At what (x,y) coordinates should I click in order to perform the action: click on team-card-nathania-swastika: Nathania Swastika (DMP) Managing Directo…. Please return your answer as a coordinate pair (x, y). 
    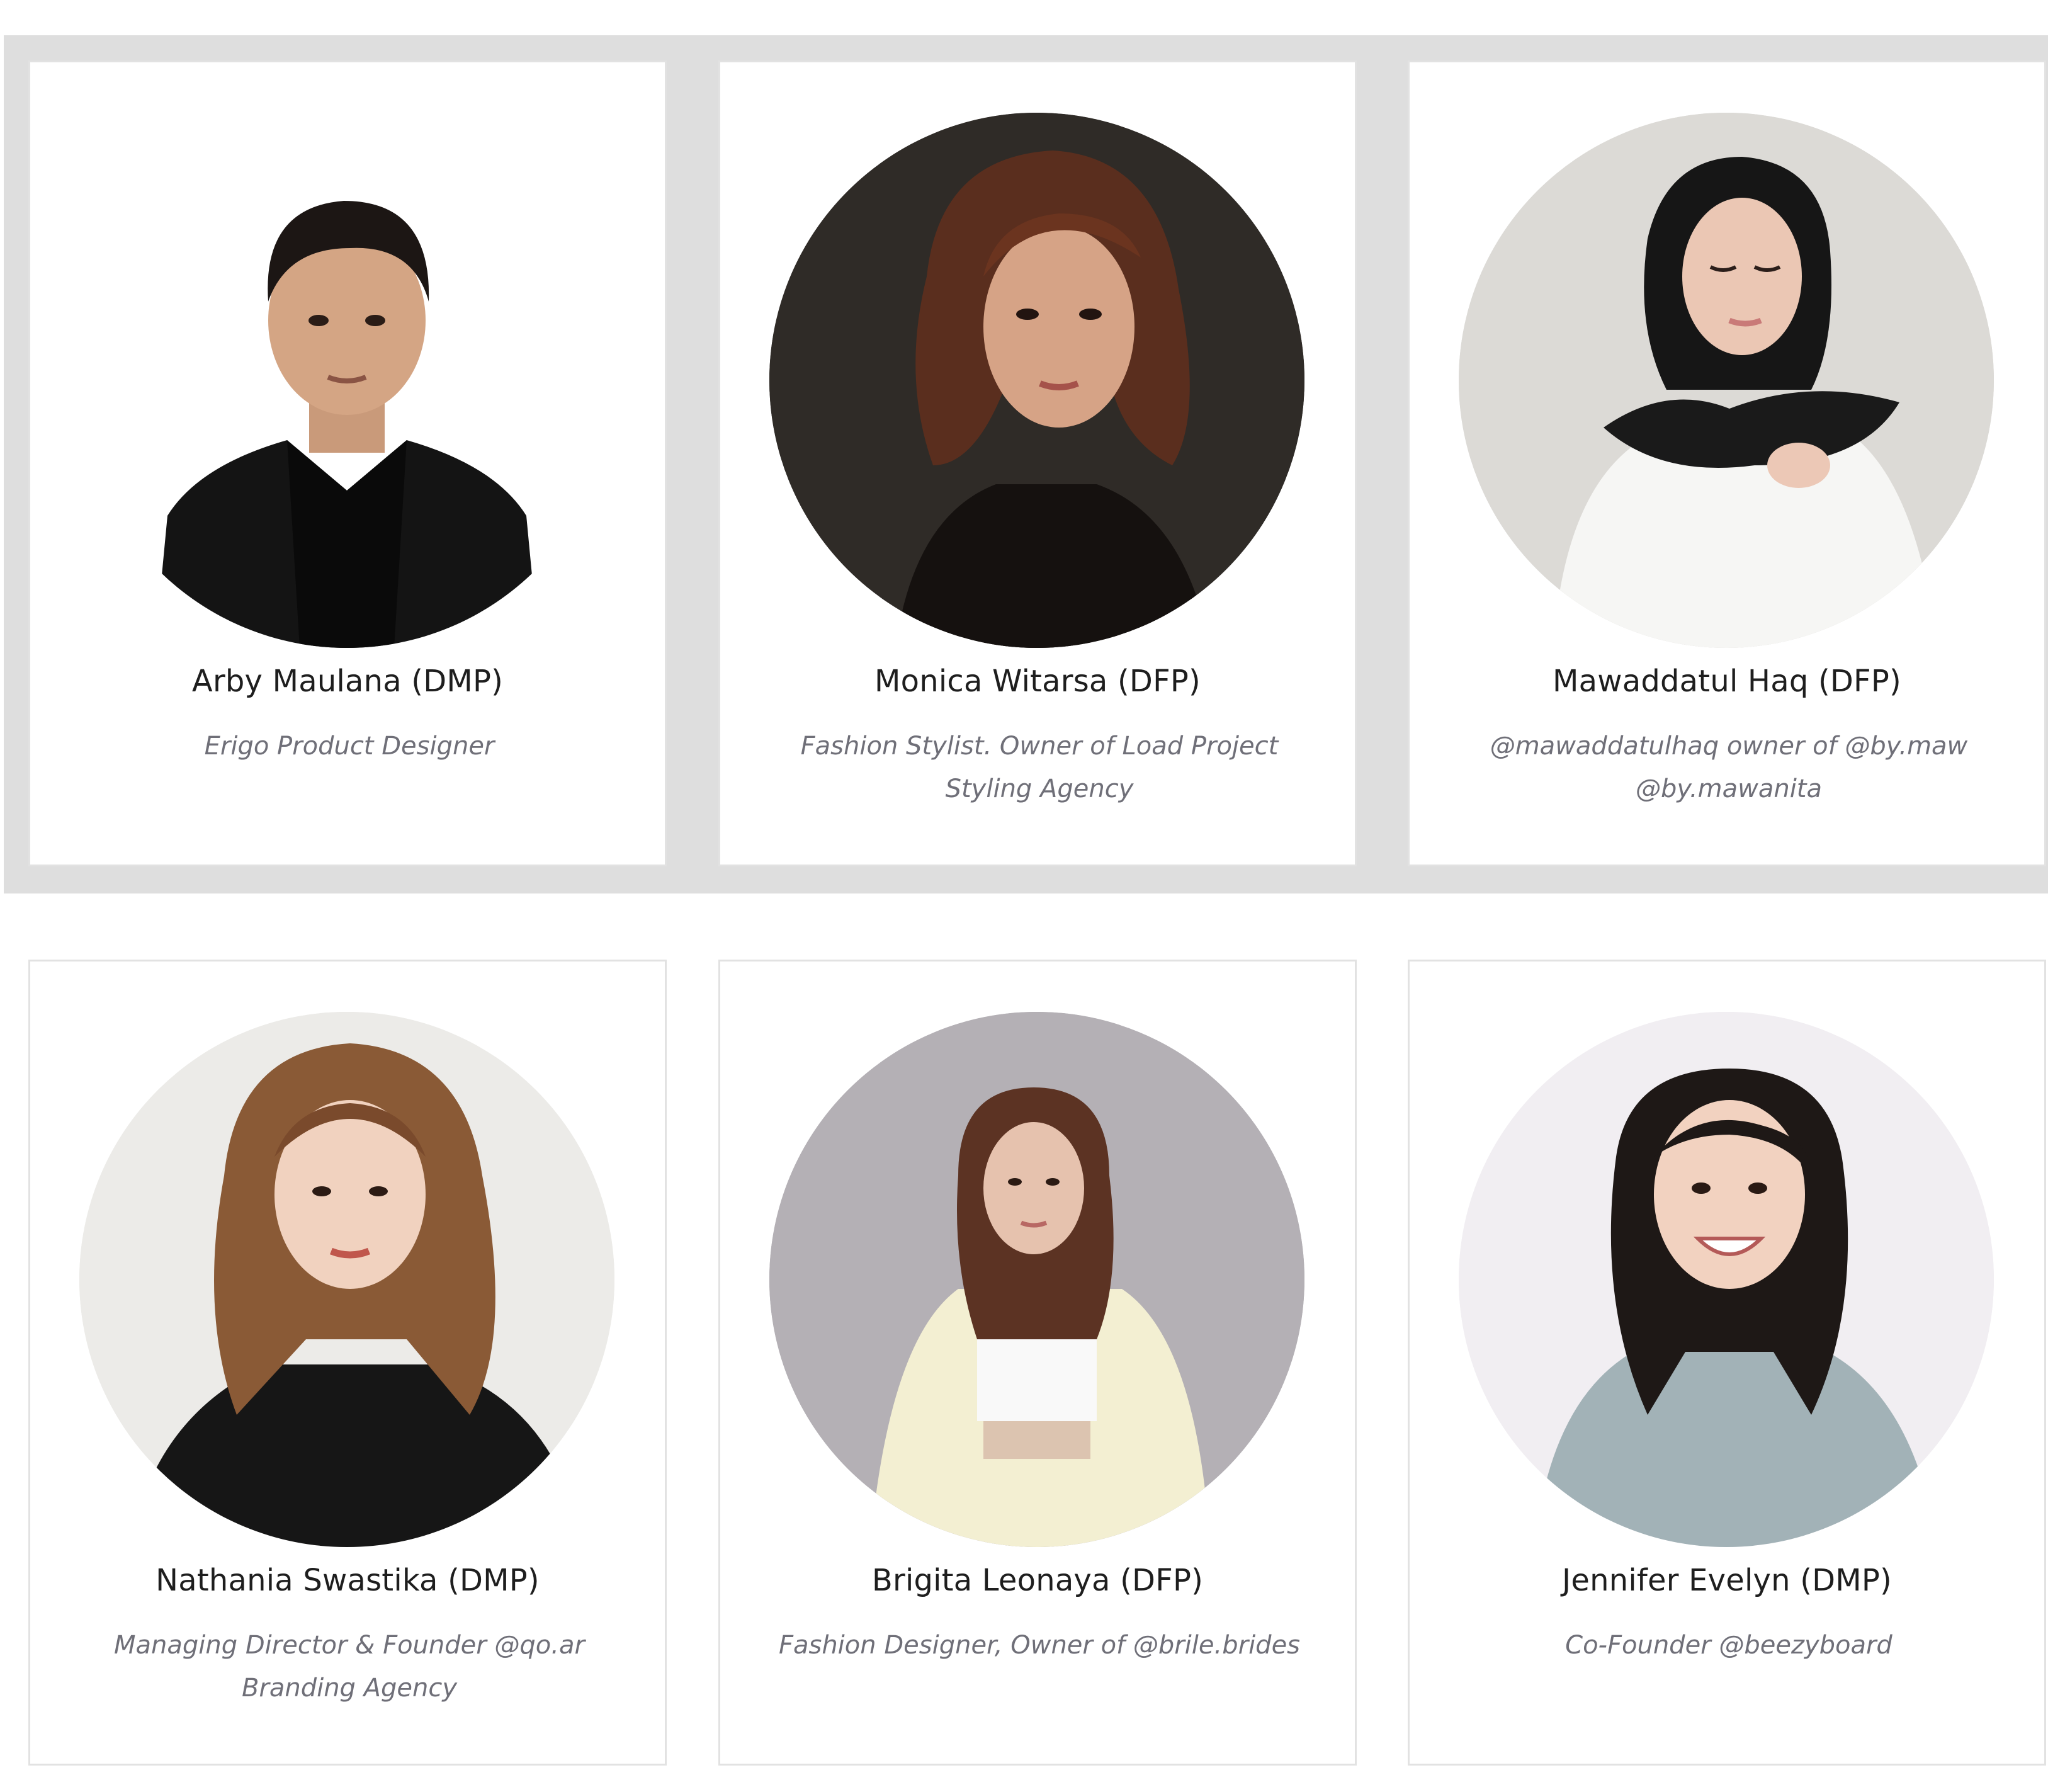
    Looking at the image, I should click on (347, 1363).